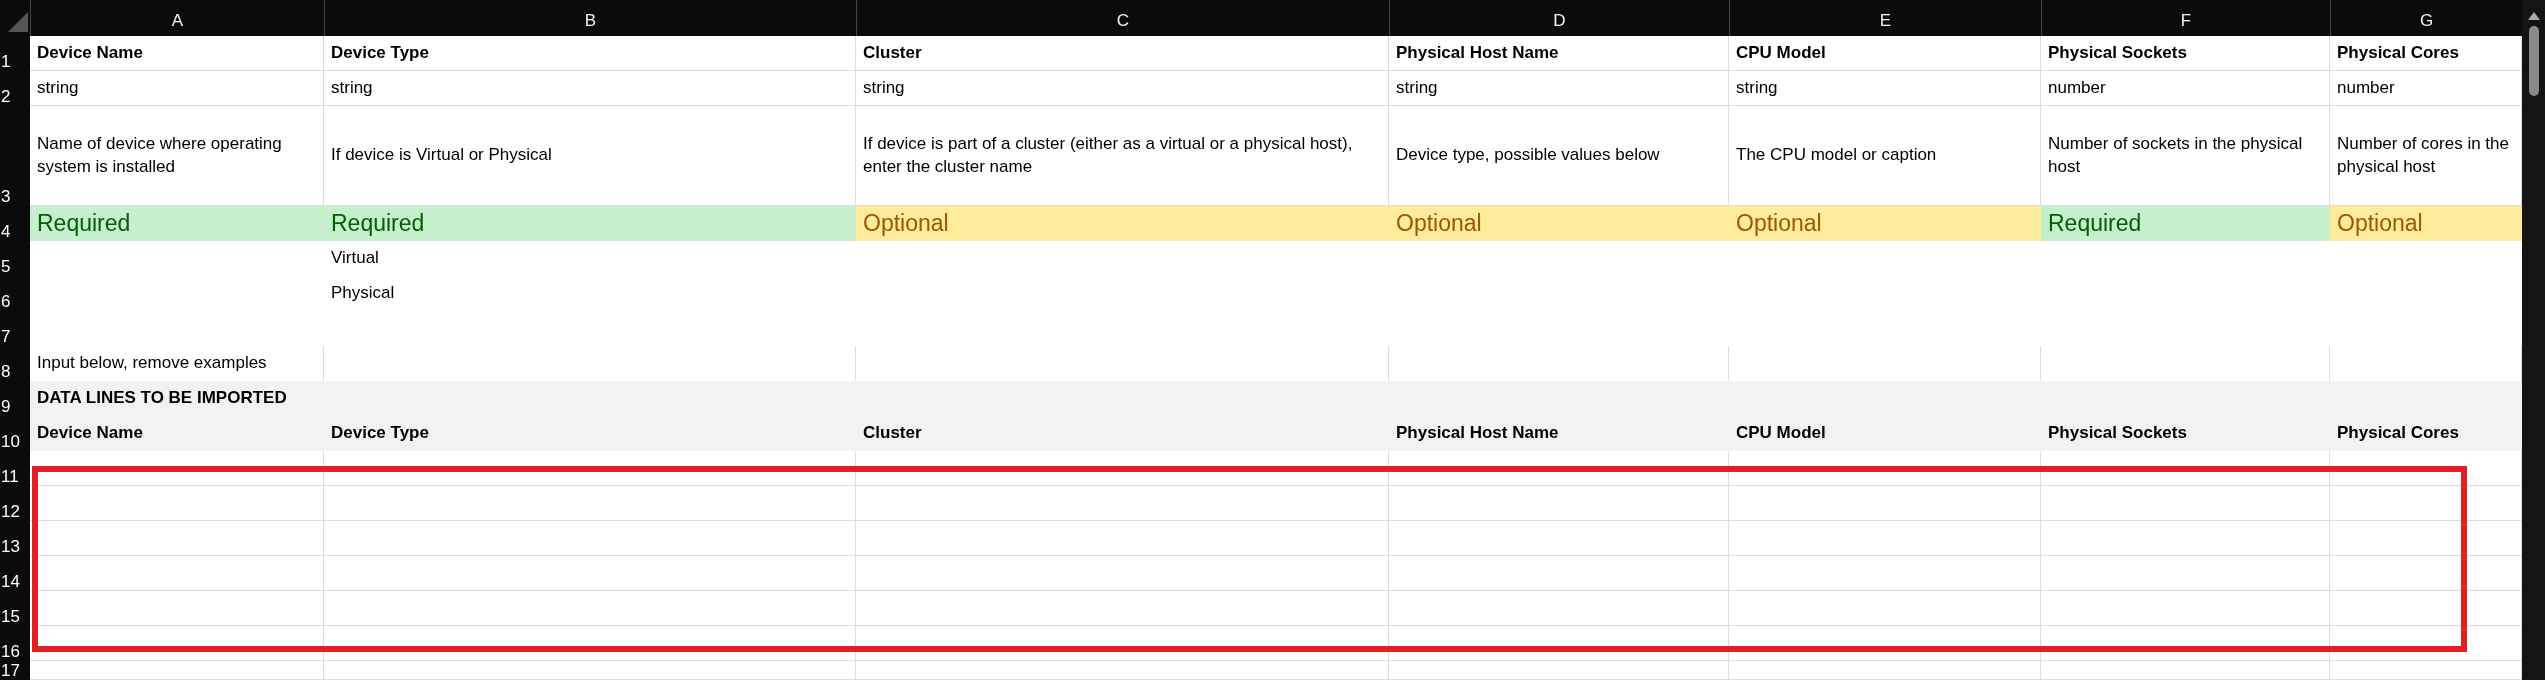  What do you see at coordinates (15, 433) in the screenshot?
I see `row-number: 10` at bounding box center [15, 433].